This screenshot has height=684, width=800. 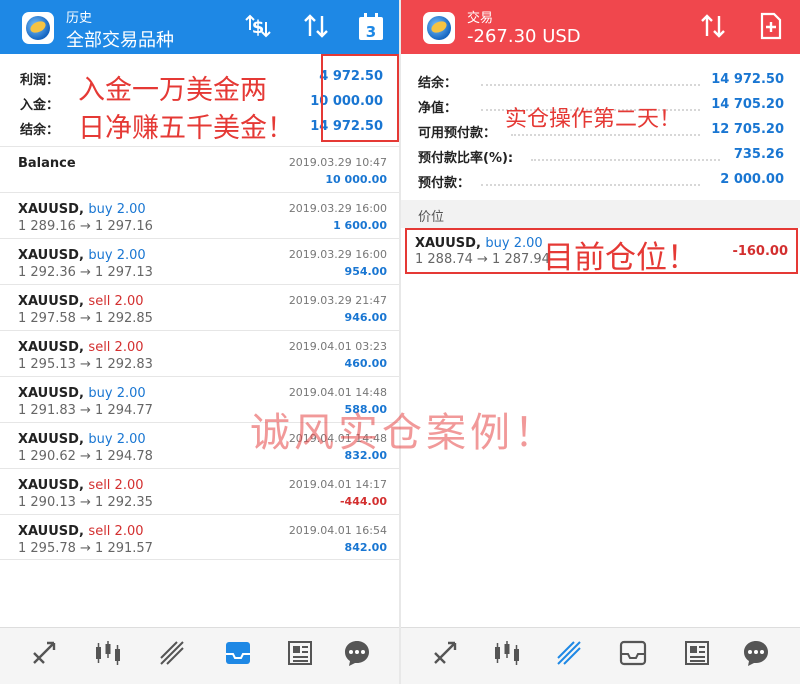 I want to click on calendar-day-text: 3, so click(x=371, y=32).